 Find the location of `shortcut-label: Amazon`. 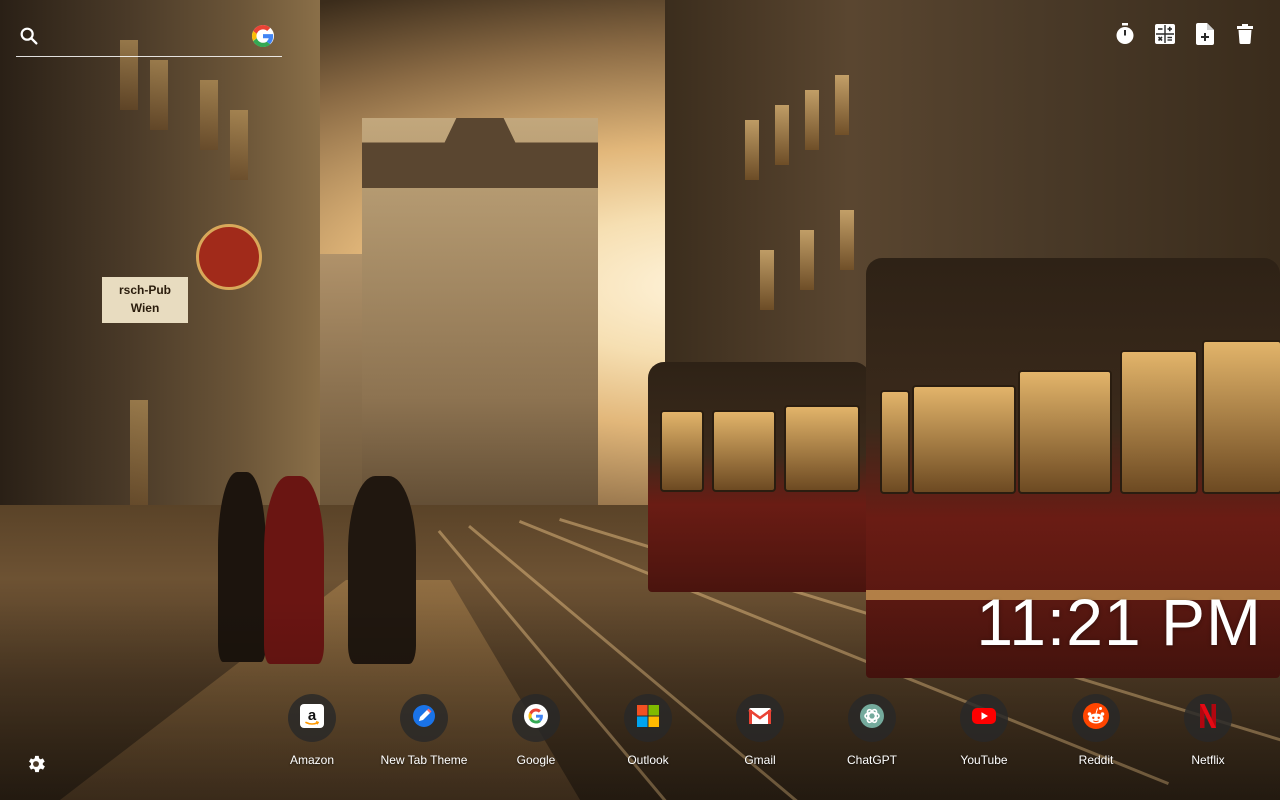

shortcut-label: Amazon is located at coordinates (312, 760).